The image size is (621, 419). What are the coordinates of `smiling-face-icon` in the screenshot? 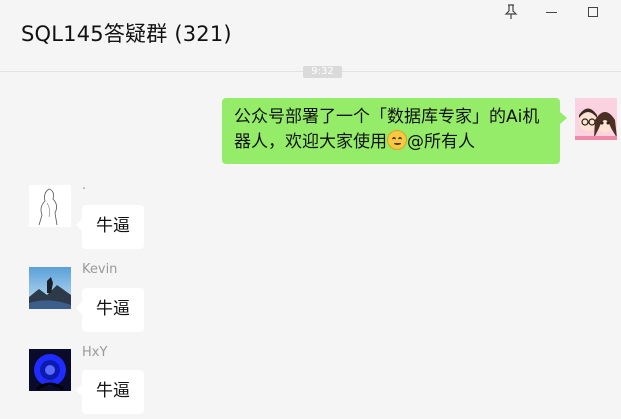 It's located at (397, 140).